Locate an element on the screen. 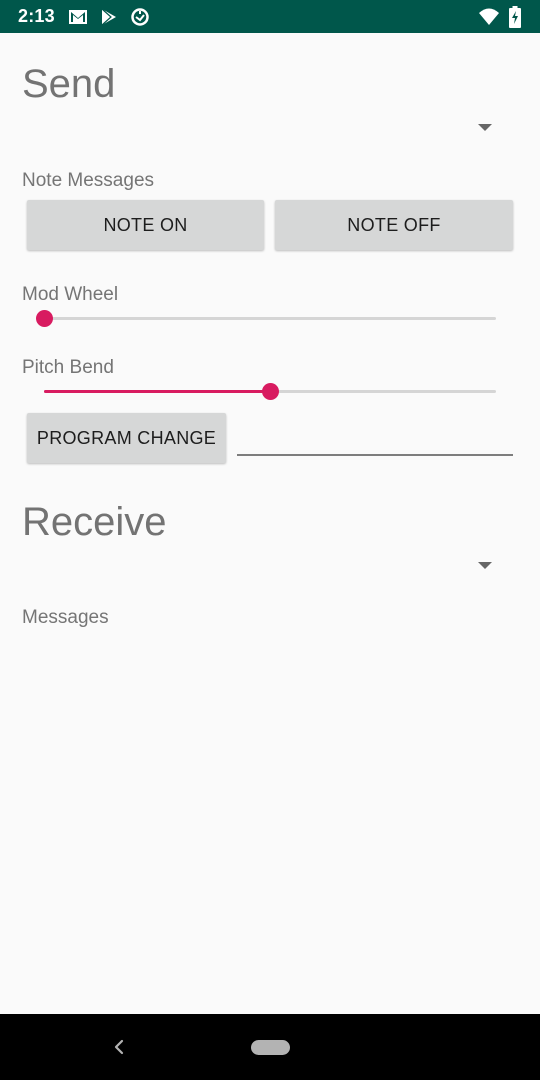 Image resolution: width=540 pixels, height=1080 pixels. home-pill-icon is located at coordinates (270, 1047).